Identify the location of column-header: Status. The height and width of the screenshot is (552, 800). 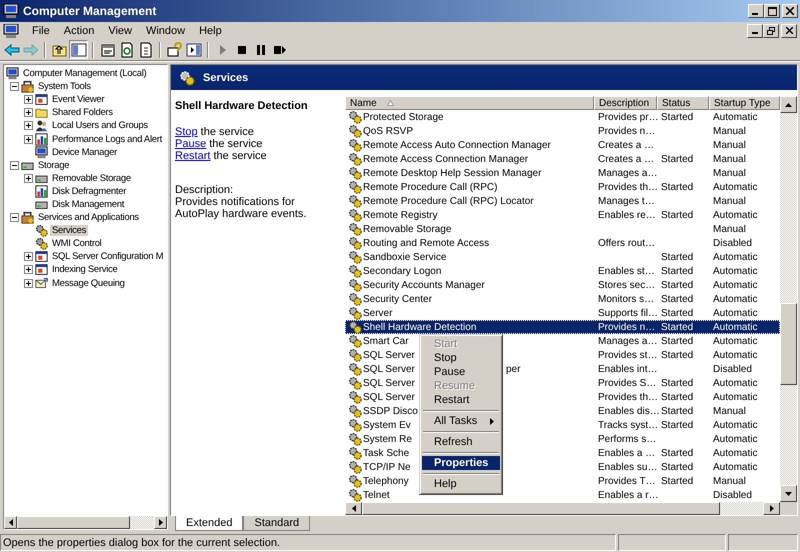
(683, 103).